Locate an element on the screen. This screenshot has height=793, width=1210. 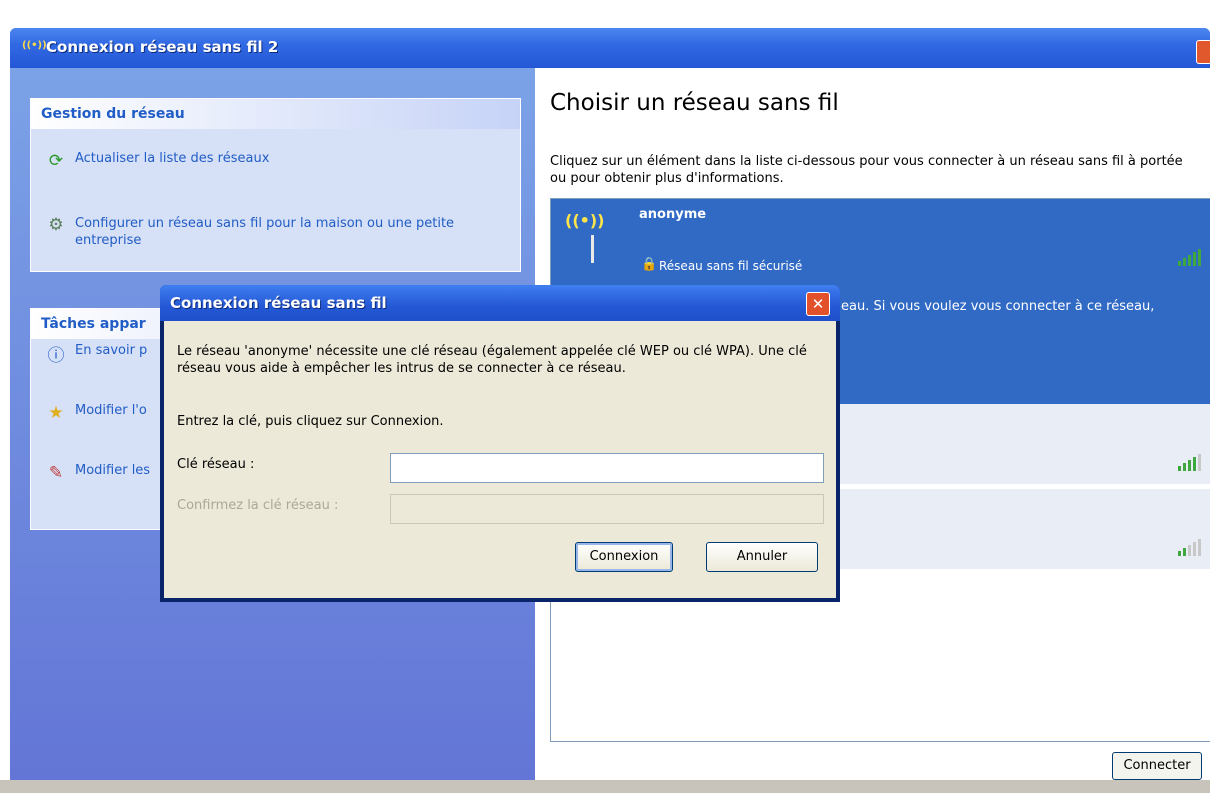
task-modify-settings: ✎ Modifier les is located at coordinates (97, 473).